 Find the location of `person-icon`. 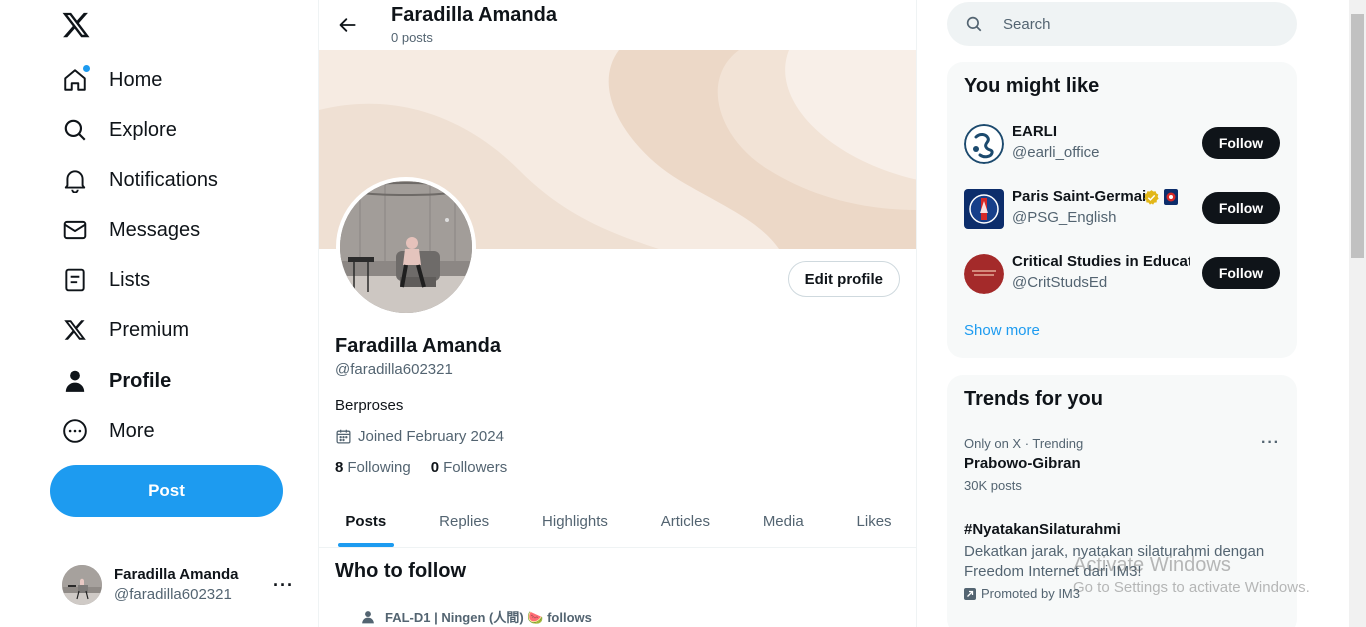

person-icon is located at coordinates (75, 381).